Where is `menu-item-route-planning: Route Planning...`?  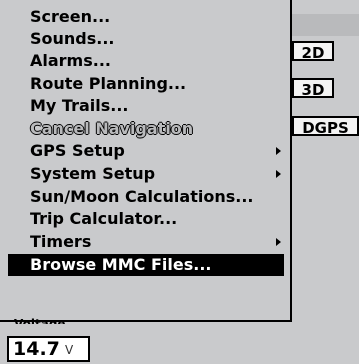 menu-item-route-planning: Route Planning... is located at coordinates (146, 84).